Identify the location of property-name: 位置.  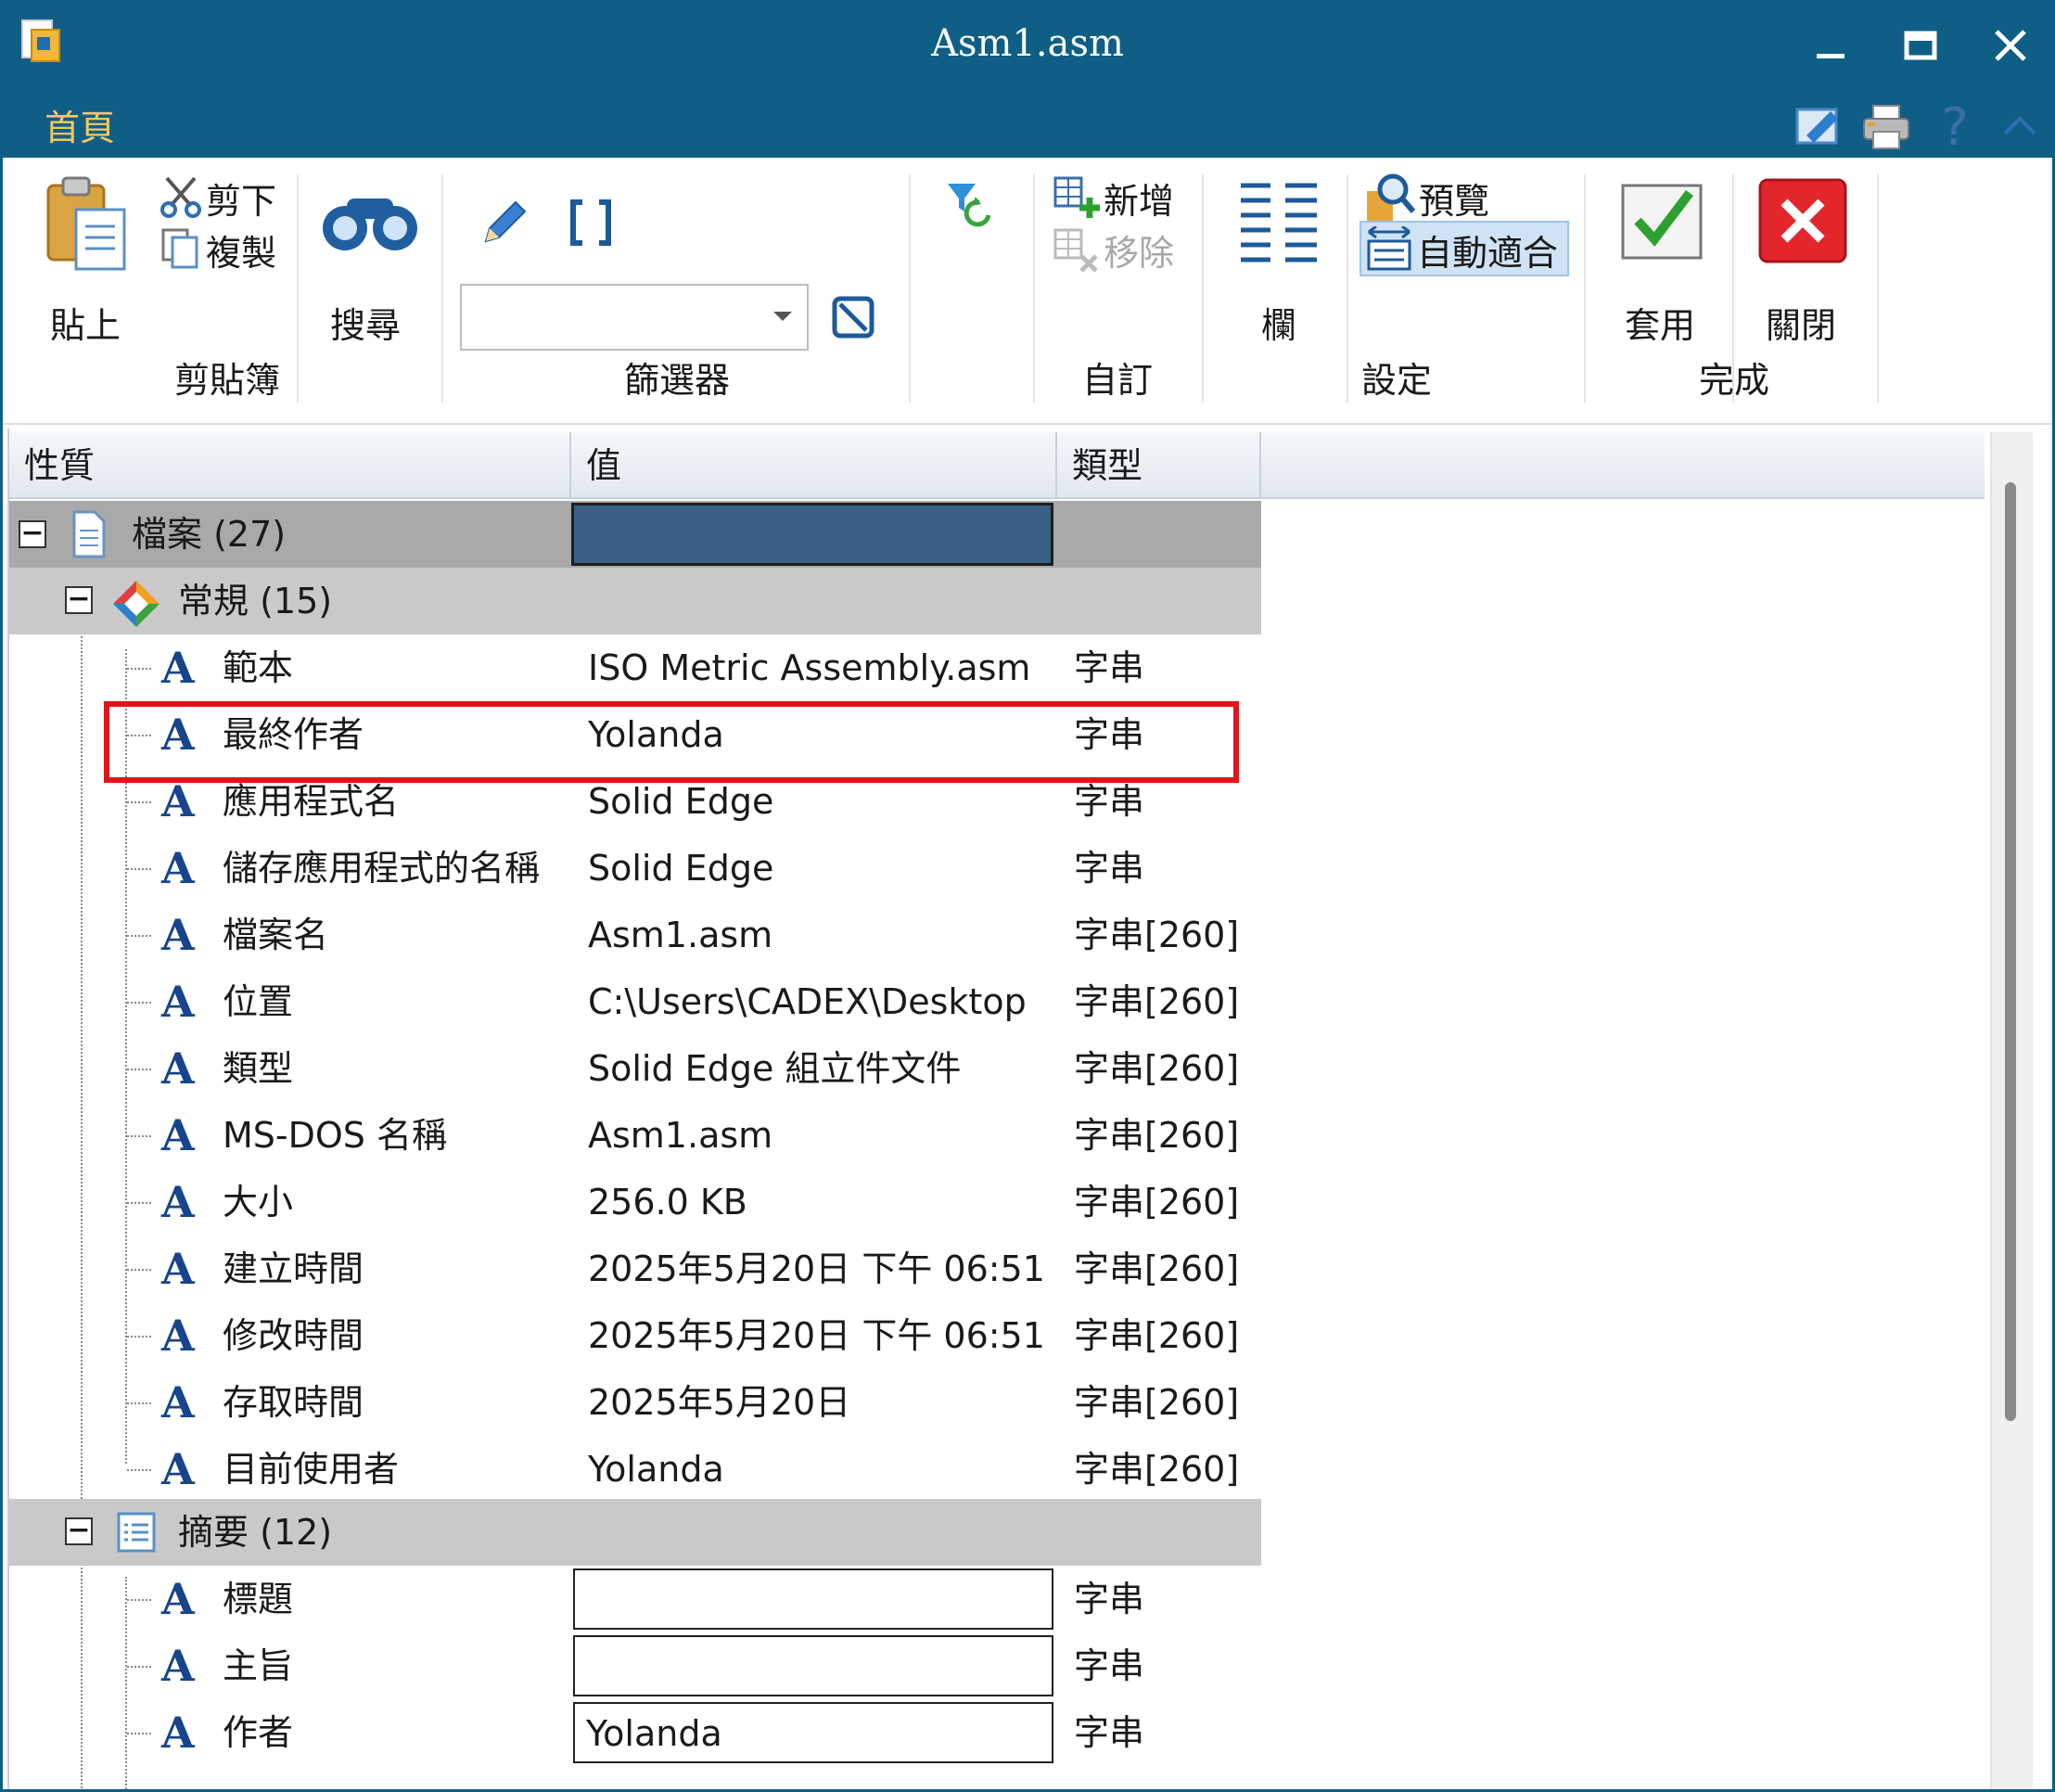
(258, 1001).